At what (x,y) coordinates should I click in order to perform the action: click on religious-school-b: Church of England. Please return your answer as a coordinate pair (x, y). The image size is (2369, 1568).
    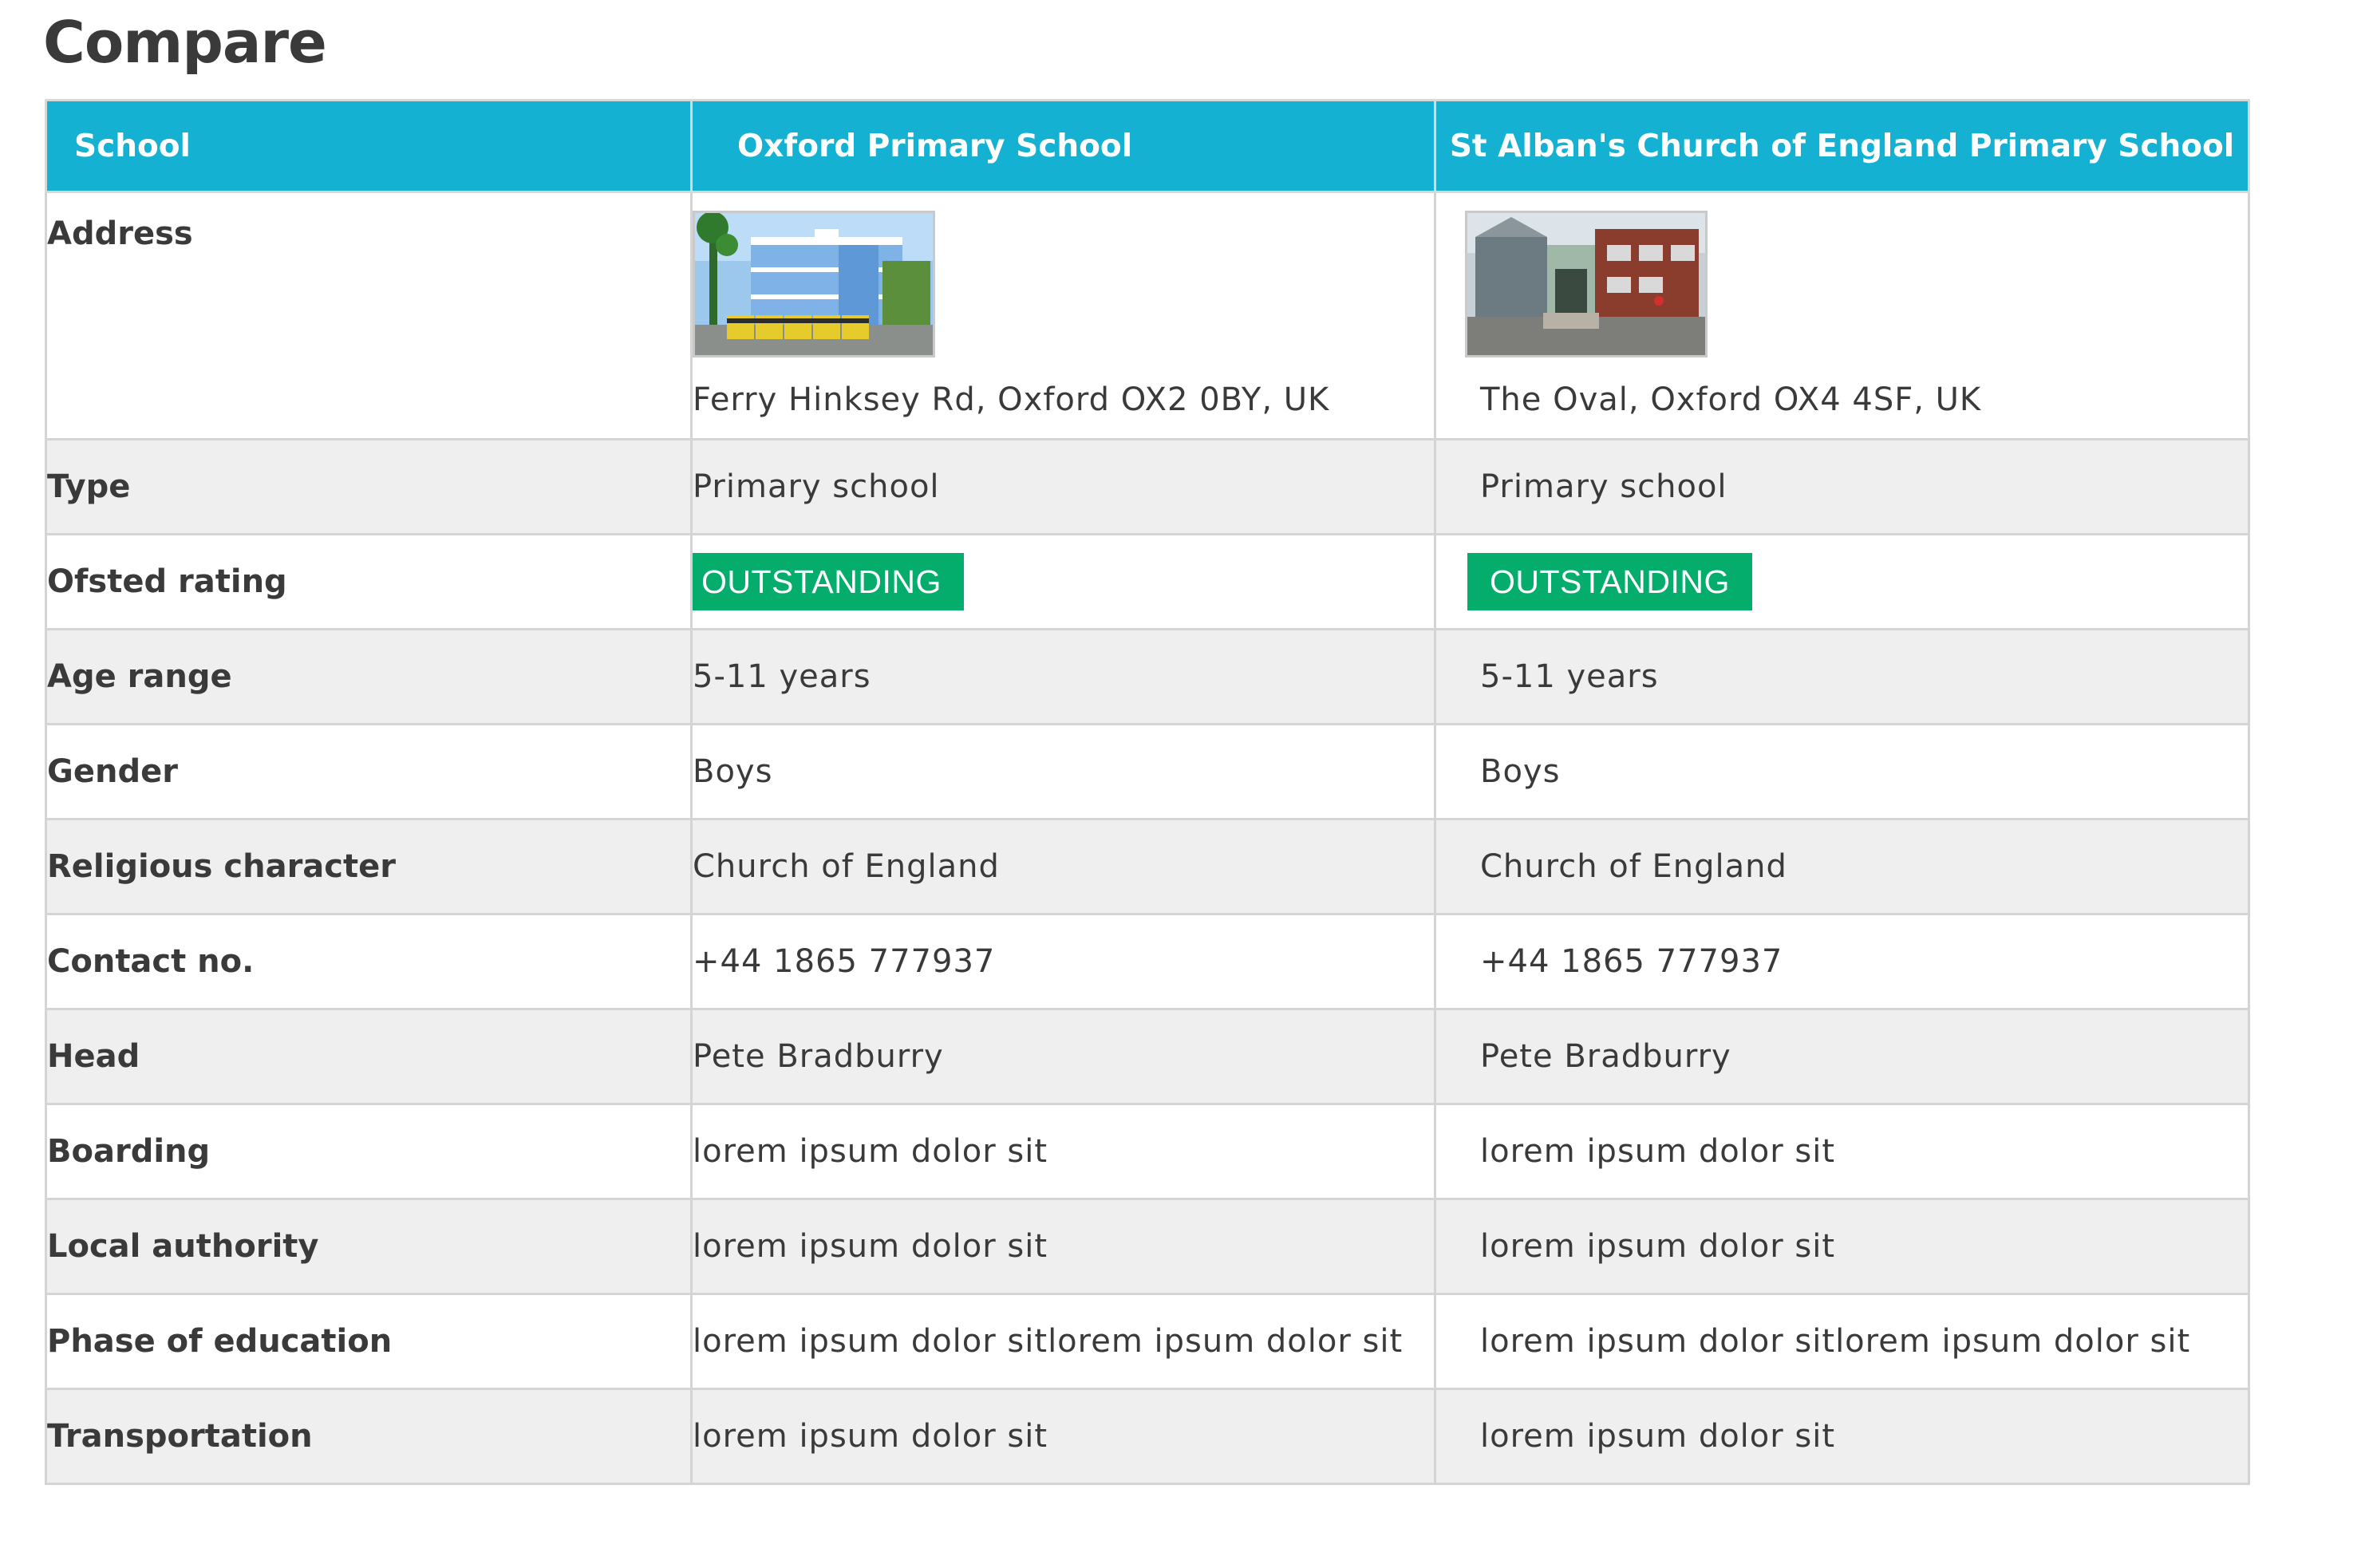
    Looking at the image, I should click on (1842, 866).